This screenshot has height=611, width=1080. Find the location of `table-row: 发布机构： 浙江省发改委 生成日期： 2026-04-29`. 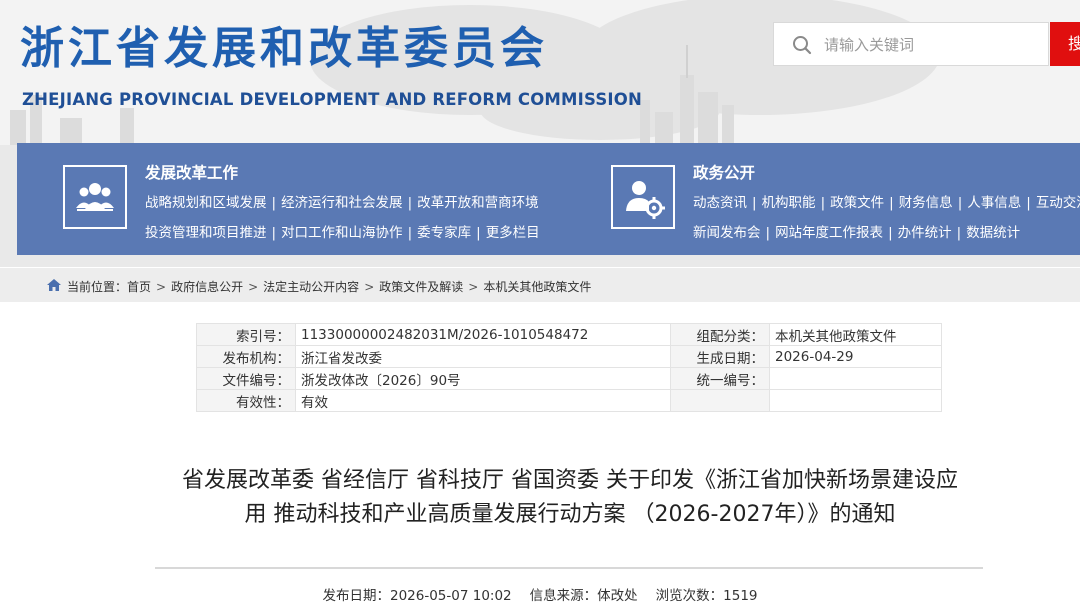

table-row: 发布机构： 浙江省发改委 生成日期： 2026-04-29 is located at coordinates (569, 356).